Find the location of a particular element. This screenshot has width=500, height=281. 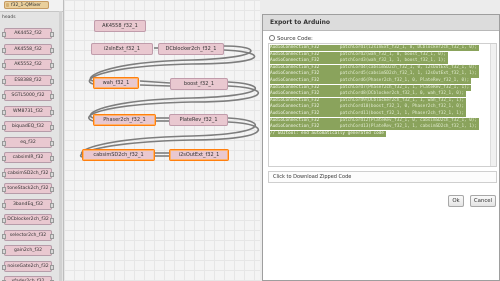

palette-item: WM8731_f32 is located at coordinates (28, 111).